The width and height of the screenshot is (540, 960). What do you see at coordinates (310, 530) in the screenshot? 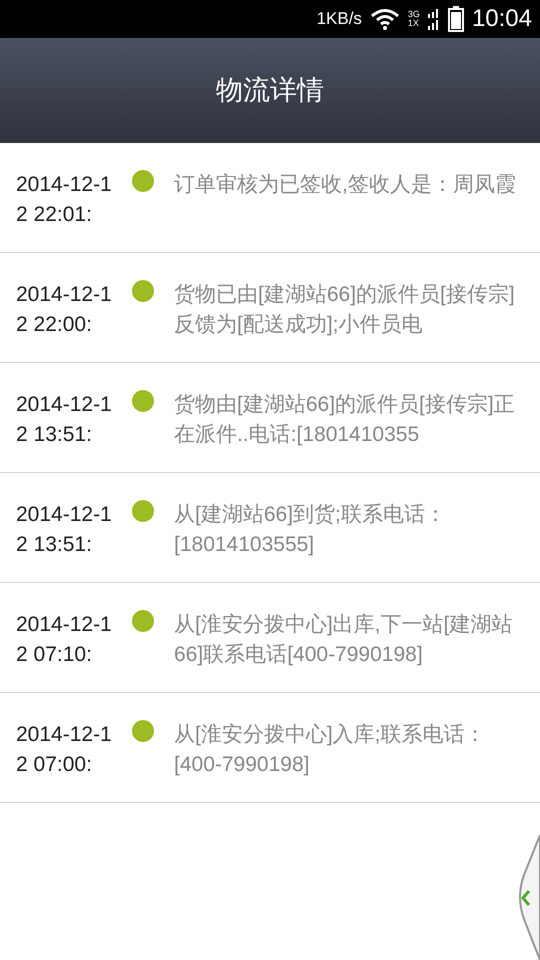
I see `event-description: 从[建湖站66]到货;联系电话：[18014103555]` at bounding box center [310, 530].